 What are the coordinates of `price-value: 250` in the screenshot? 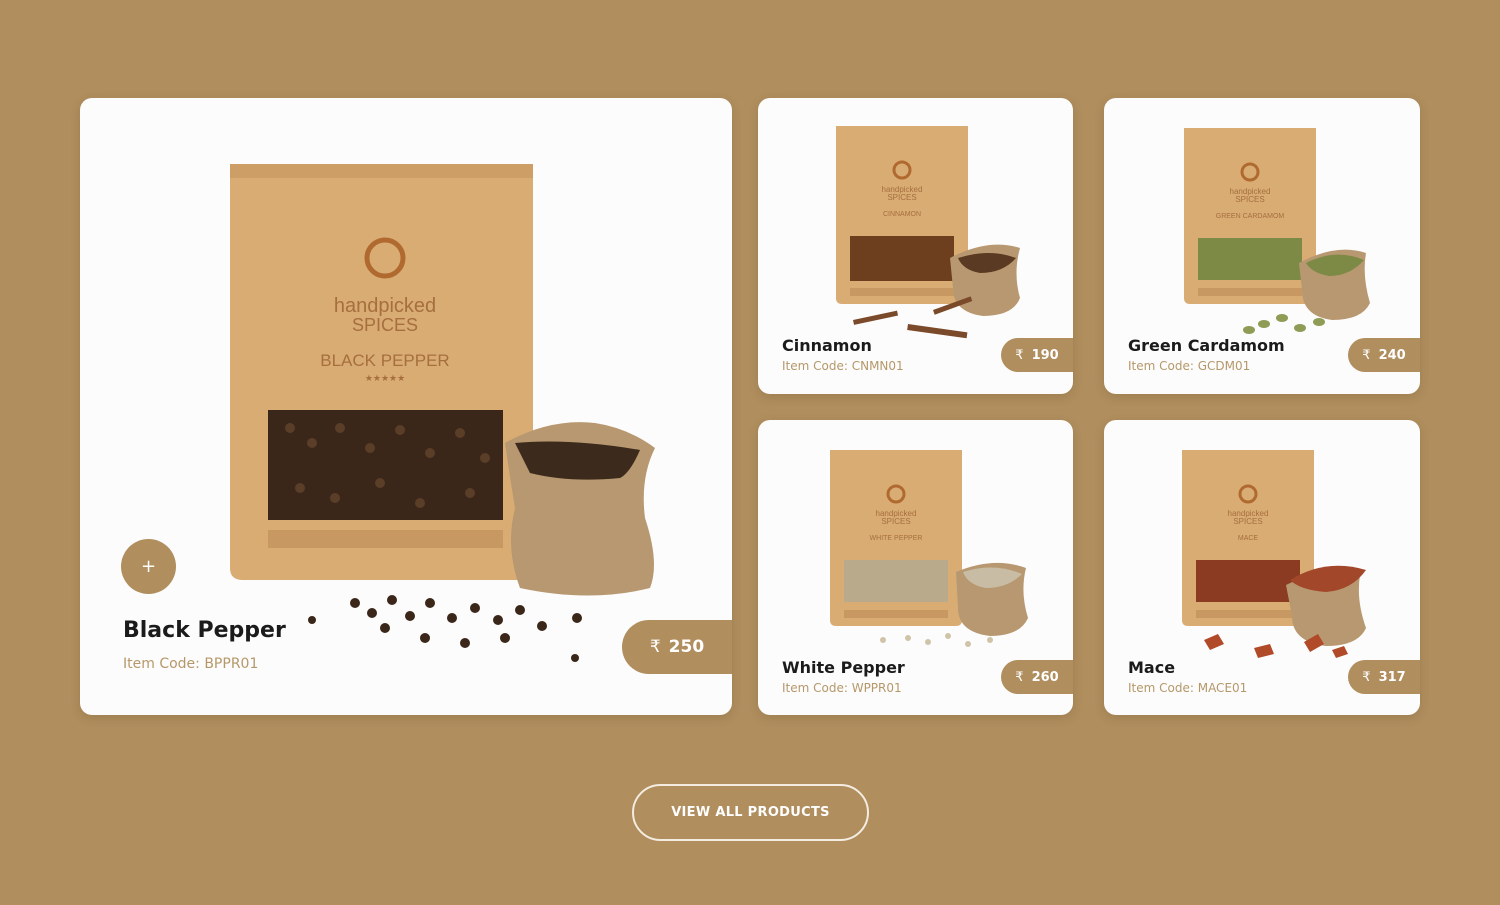 It's located at (686, 647).